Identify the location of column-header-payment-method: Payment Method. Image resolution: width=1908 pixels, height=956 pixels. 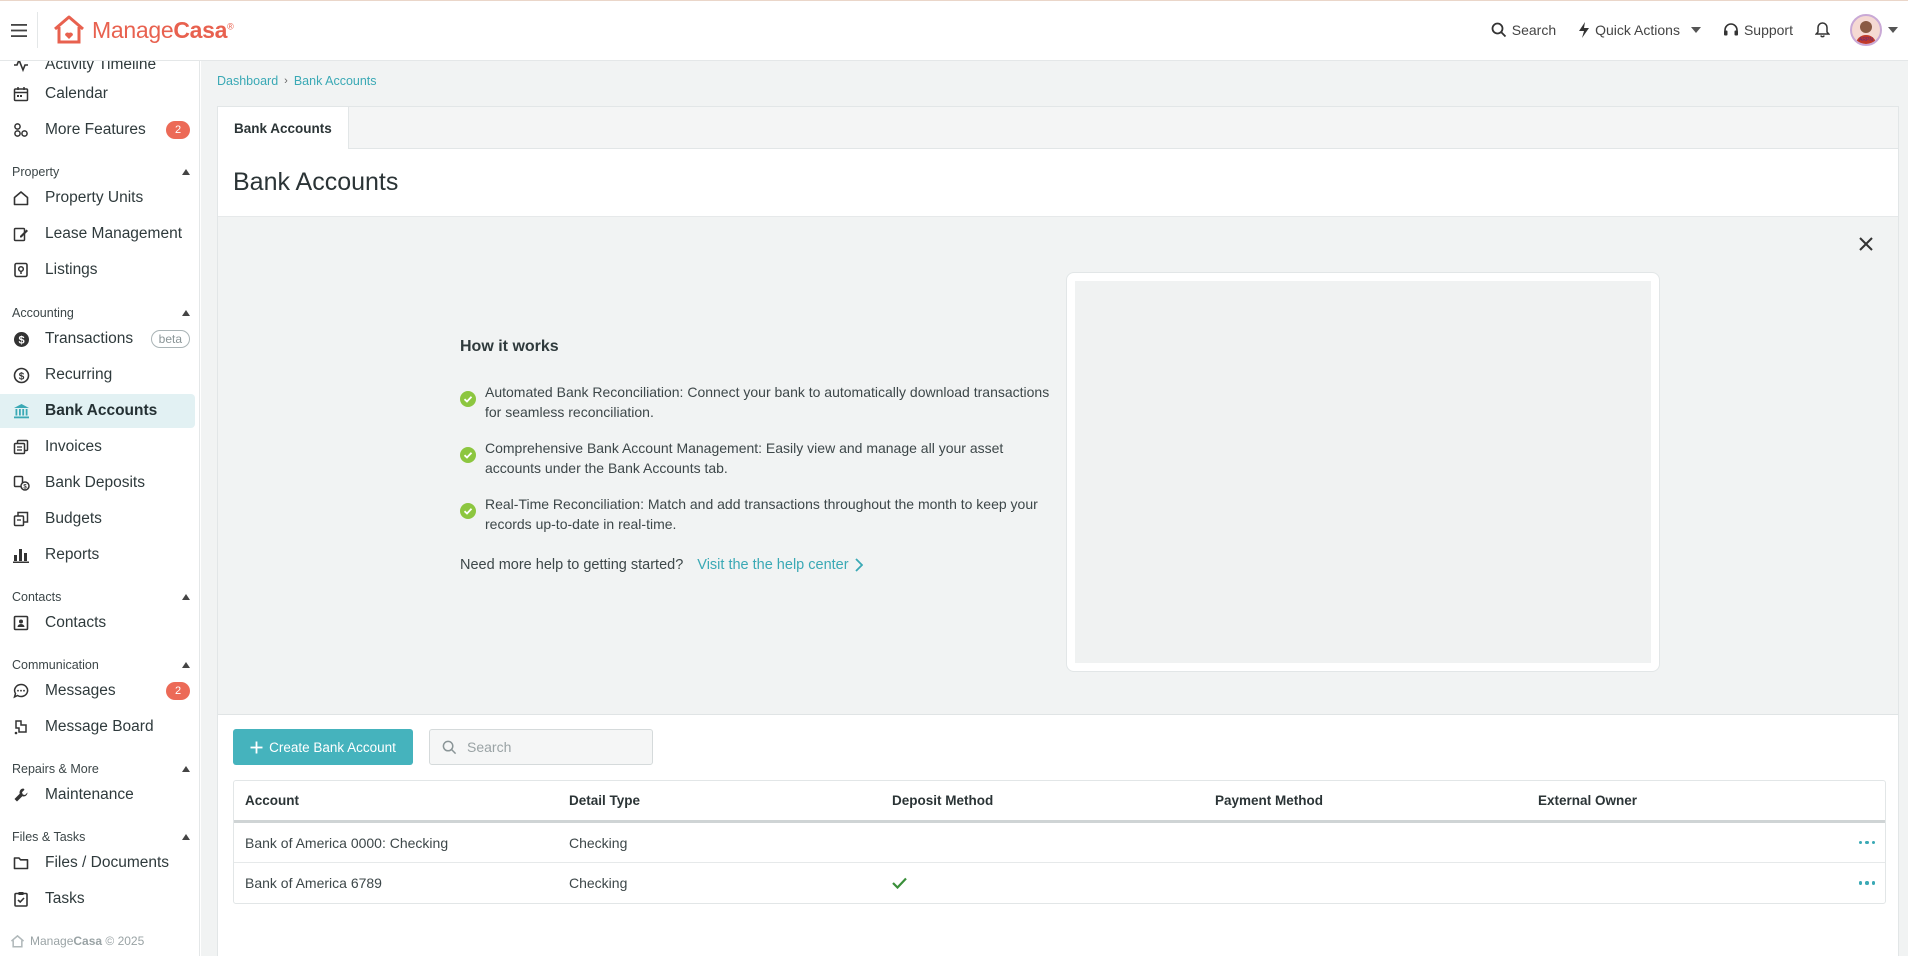
(1364, 800).